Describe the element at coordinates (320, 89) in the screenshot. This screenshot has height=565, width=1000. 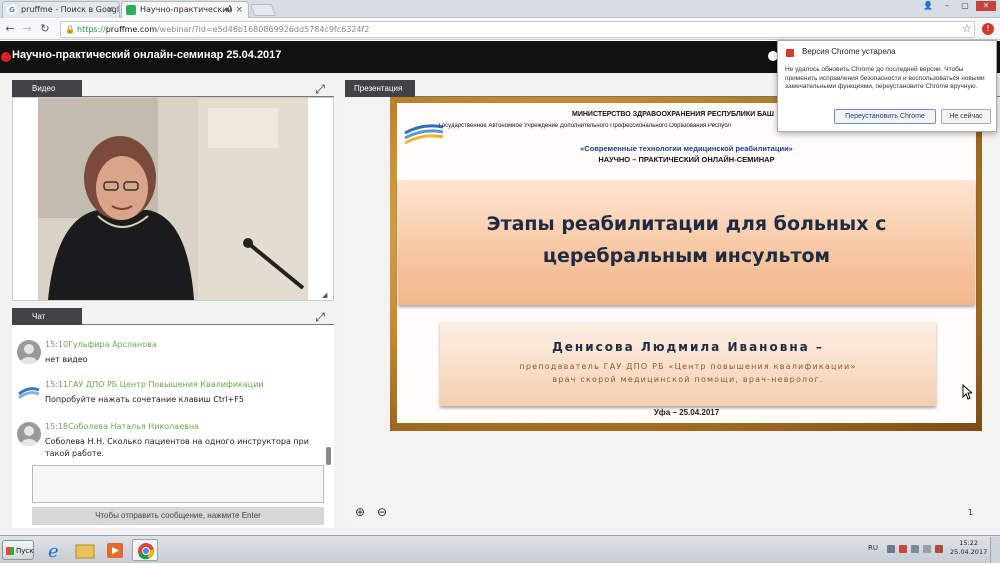
I see `expand-video-icon: ⤢` at that location.